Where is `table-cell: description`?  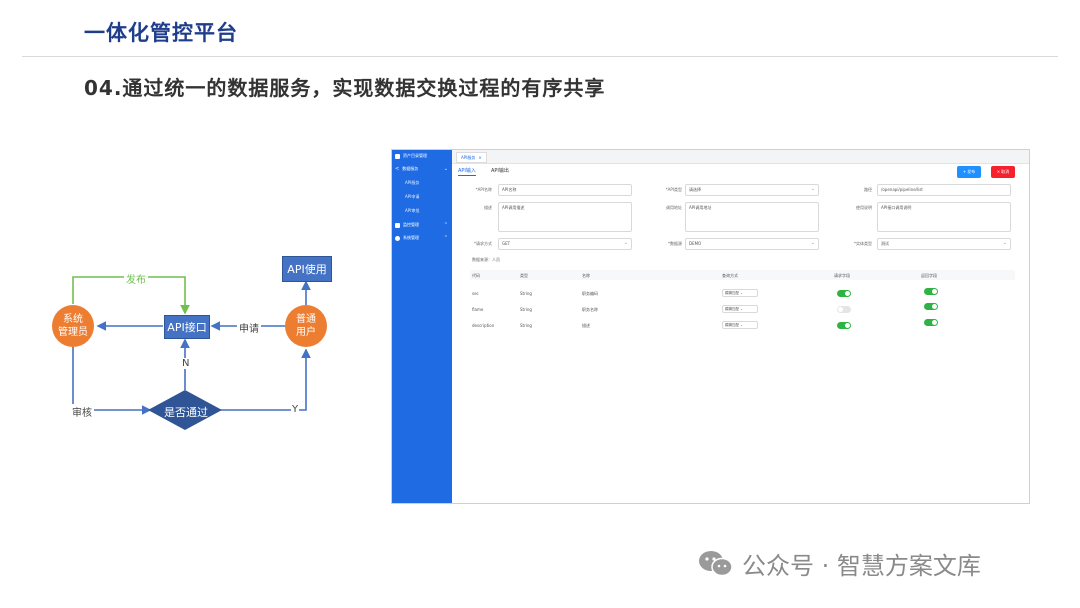
table-cell: description is located at coordinates (483, 325).